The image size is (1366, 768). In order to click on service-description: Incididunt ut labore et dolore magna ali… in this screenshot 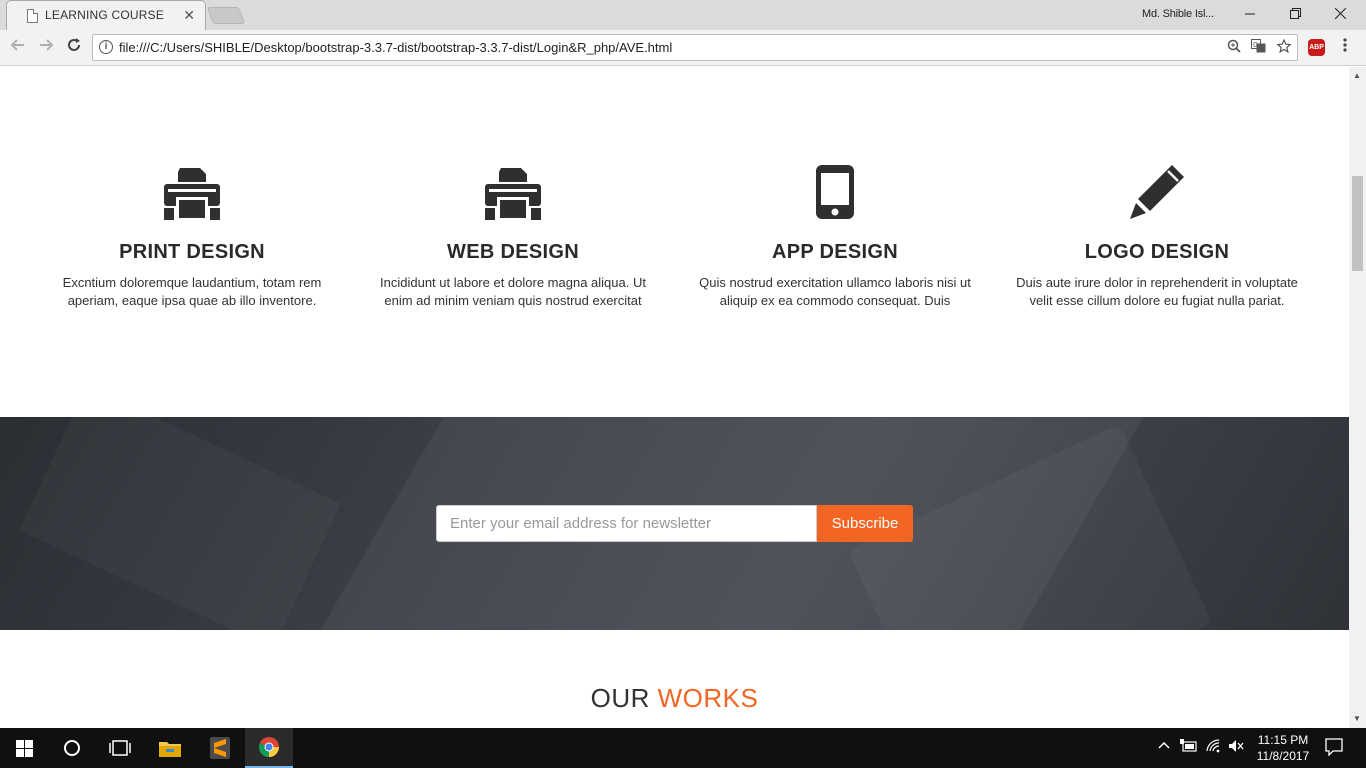, I will do `click(513, 291)`.